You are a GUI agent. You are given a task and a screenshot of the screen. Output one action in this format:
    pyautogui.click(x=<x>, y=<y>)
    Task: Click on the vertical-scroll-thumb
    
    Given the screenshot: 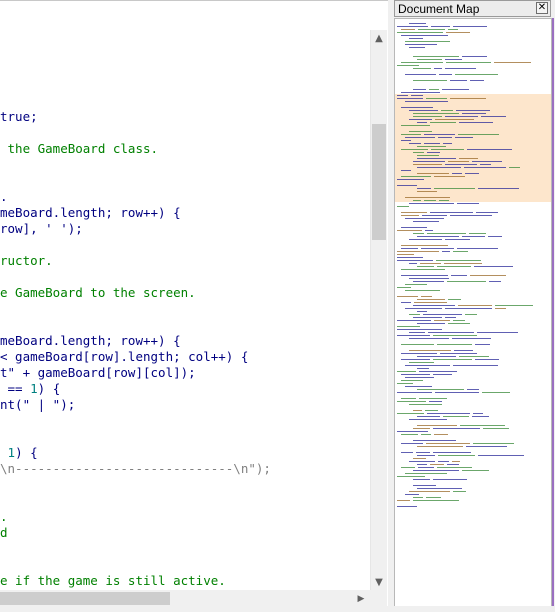 What is the action you would take?
    pyautogui.click(x=379, y=182)
    